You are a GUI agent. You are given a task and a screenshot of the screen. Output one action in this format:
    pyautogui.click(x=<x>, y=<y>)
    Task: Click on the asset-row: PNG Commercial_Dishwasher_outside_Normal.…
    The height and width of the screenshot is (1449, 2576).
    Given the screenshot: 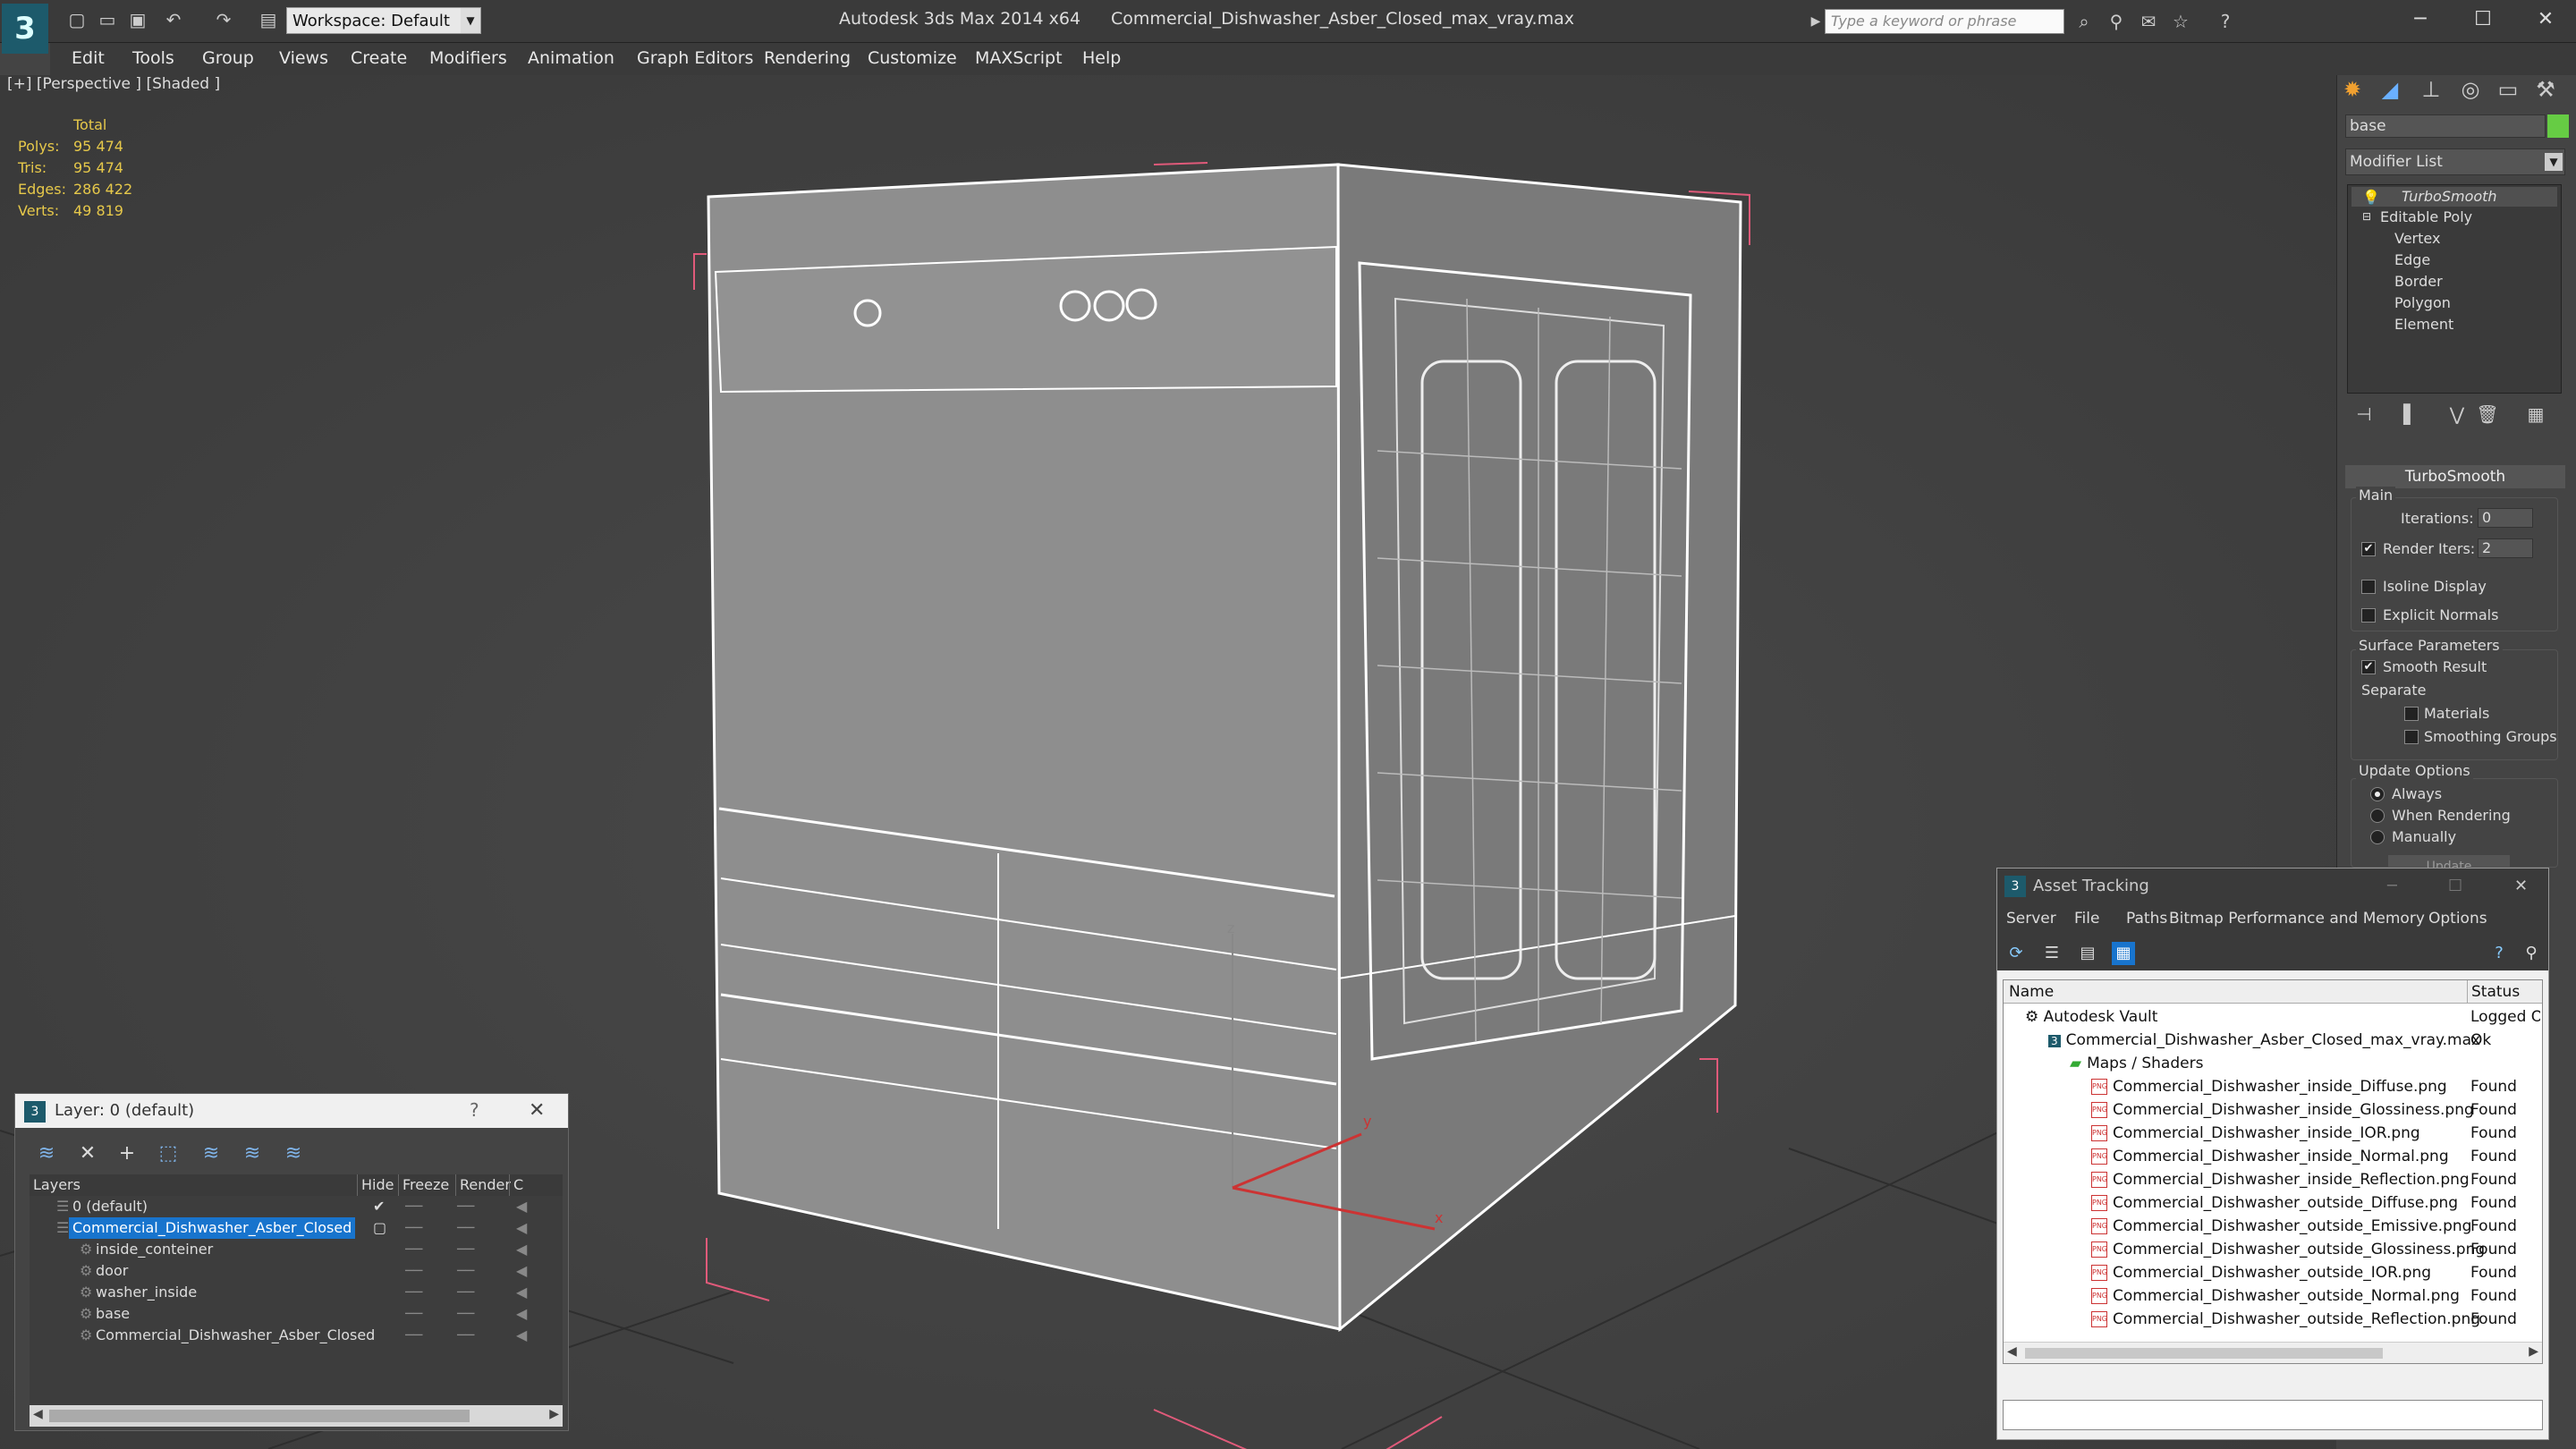 What is the action you would take?
    pyautogui.click(x=2273, y=1296)
    